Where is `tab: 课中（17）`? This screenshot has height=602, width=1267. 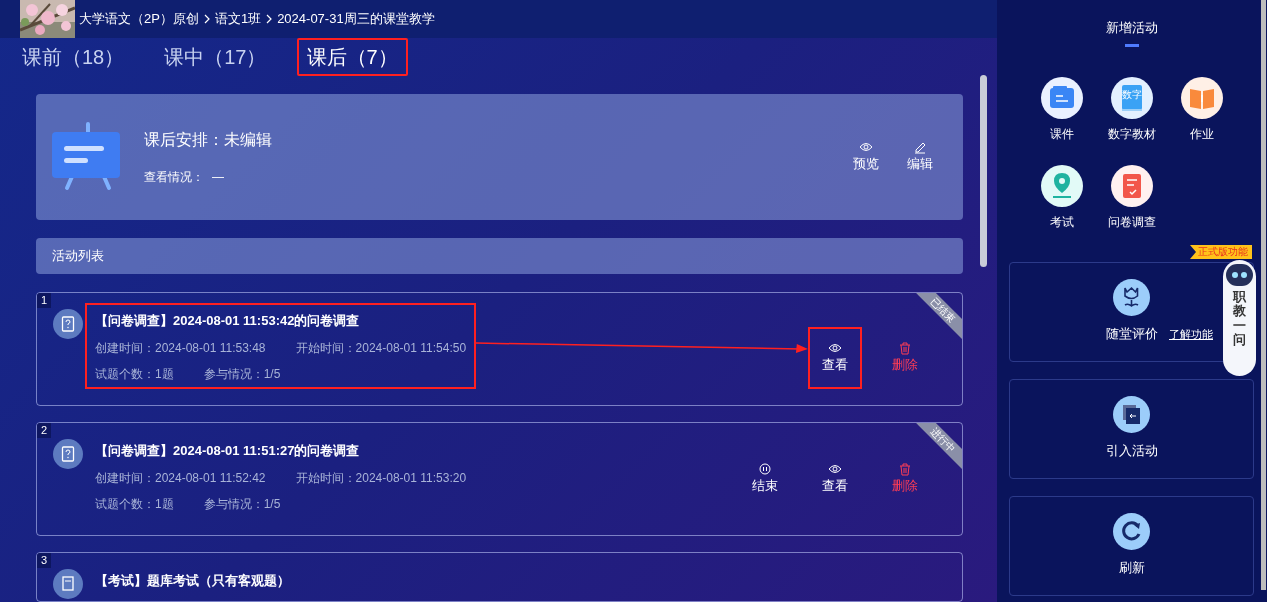
tab: 课中（17） is located at coordinates (215, 57).